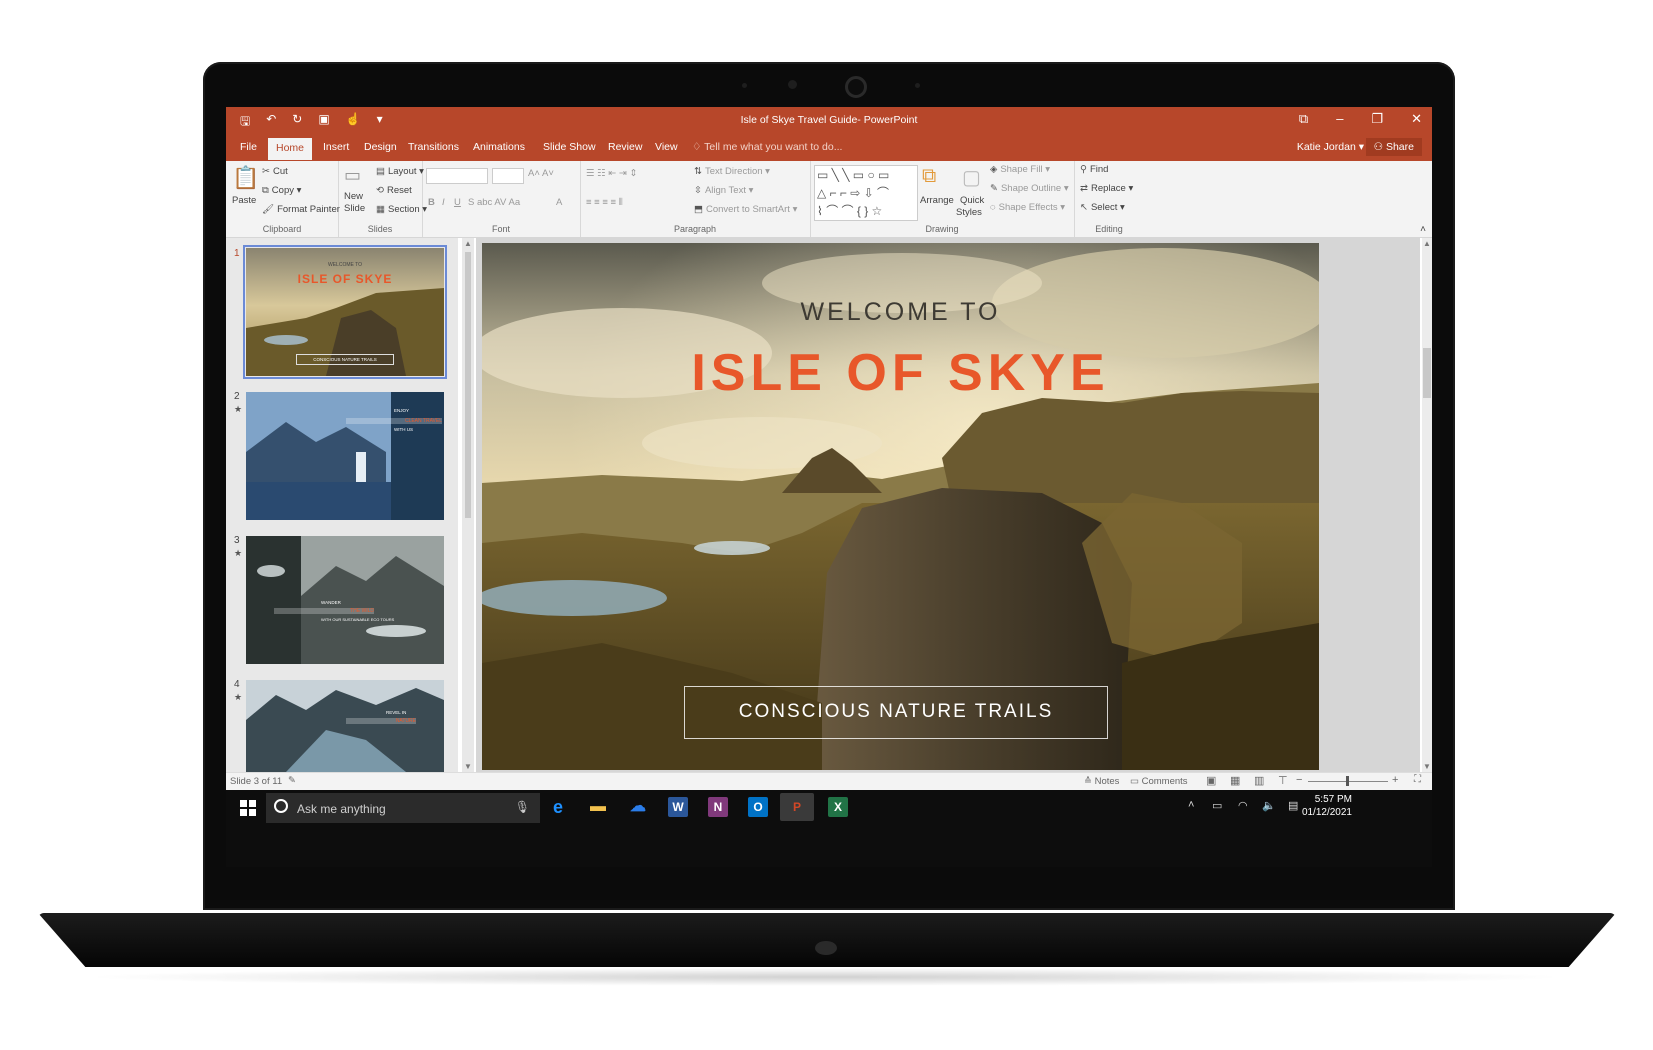 This screenshot has height=1050, width=1653. What do you see at coordinates (559, 202) in the screenshot?
I see `font-color-icon: A` at bounding box center [559, 202].